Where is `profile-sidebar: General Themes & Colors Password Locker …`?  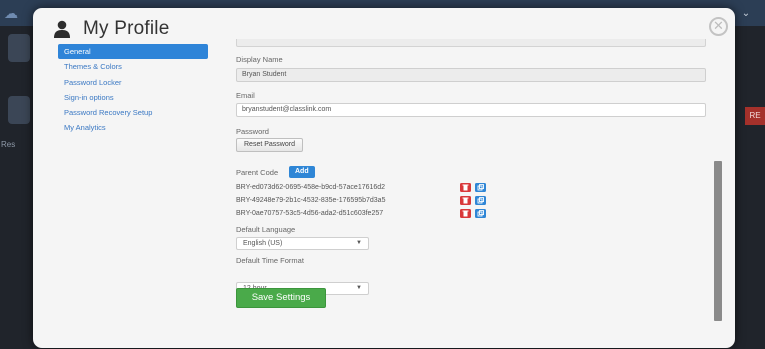
profile-sidebar: General Themes & Colors Password Locker … is located at coordinates (133, 90).